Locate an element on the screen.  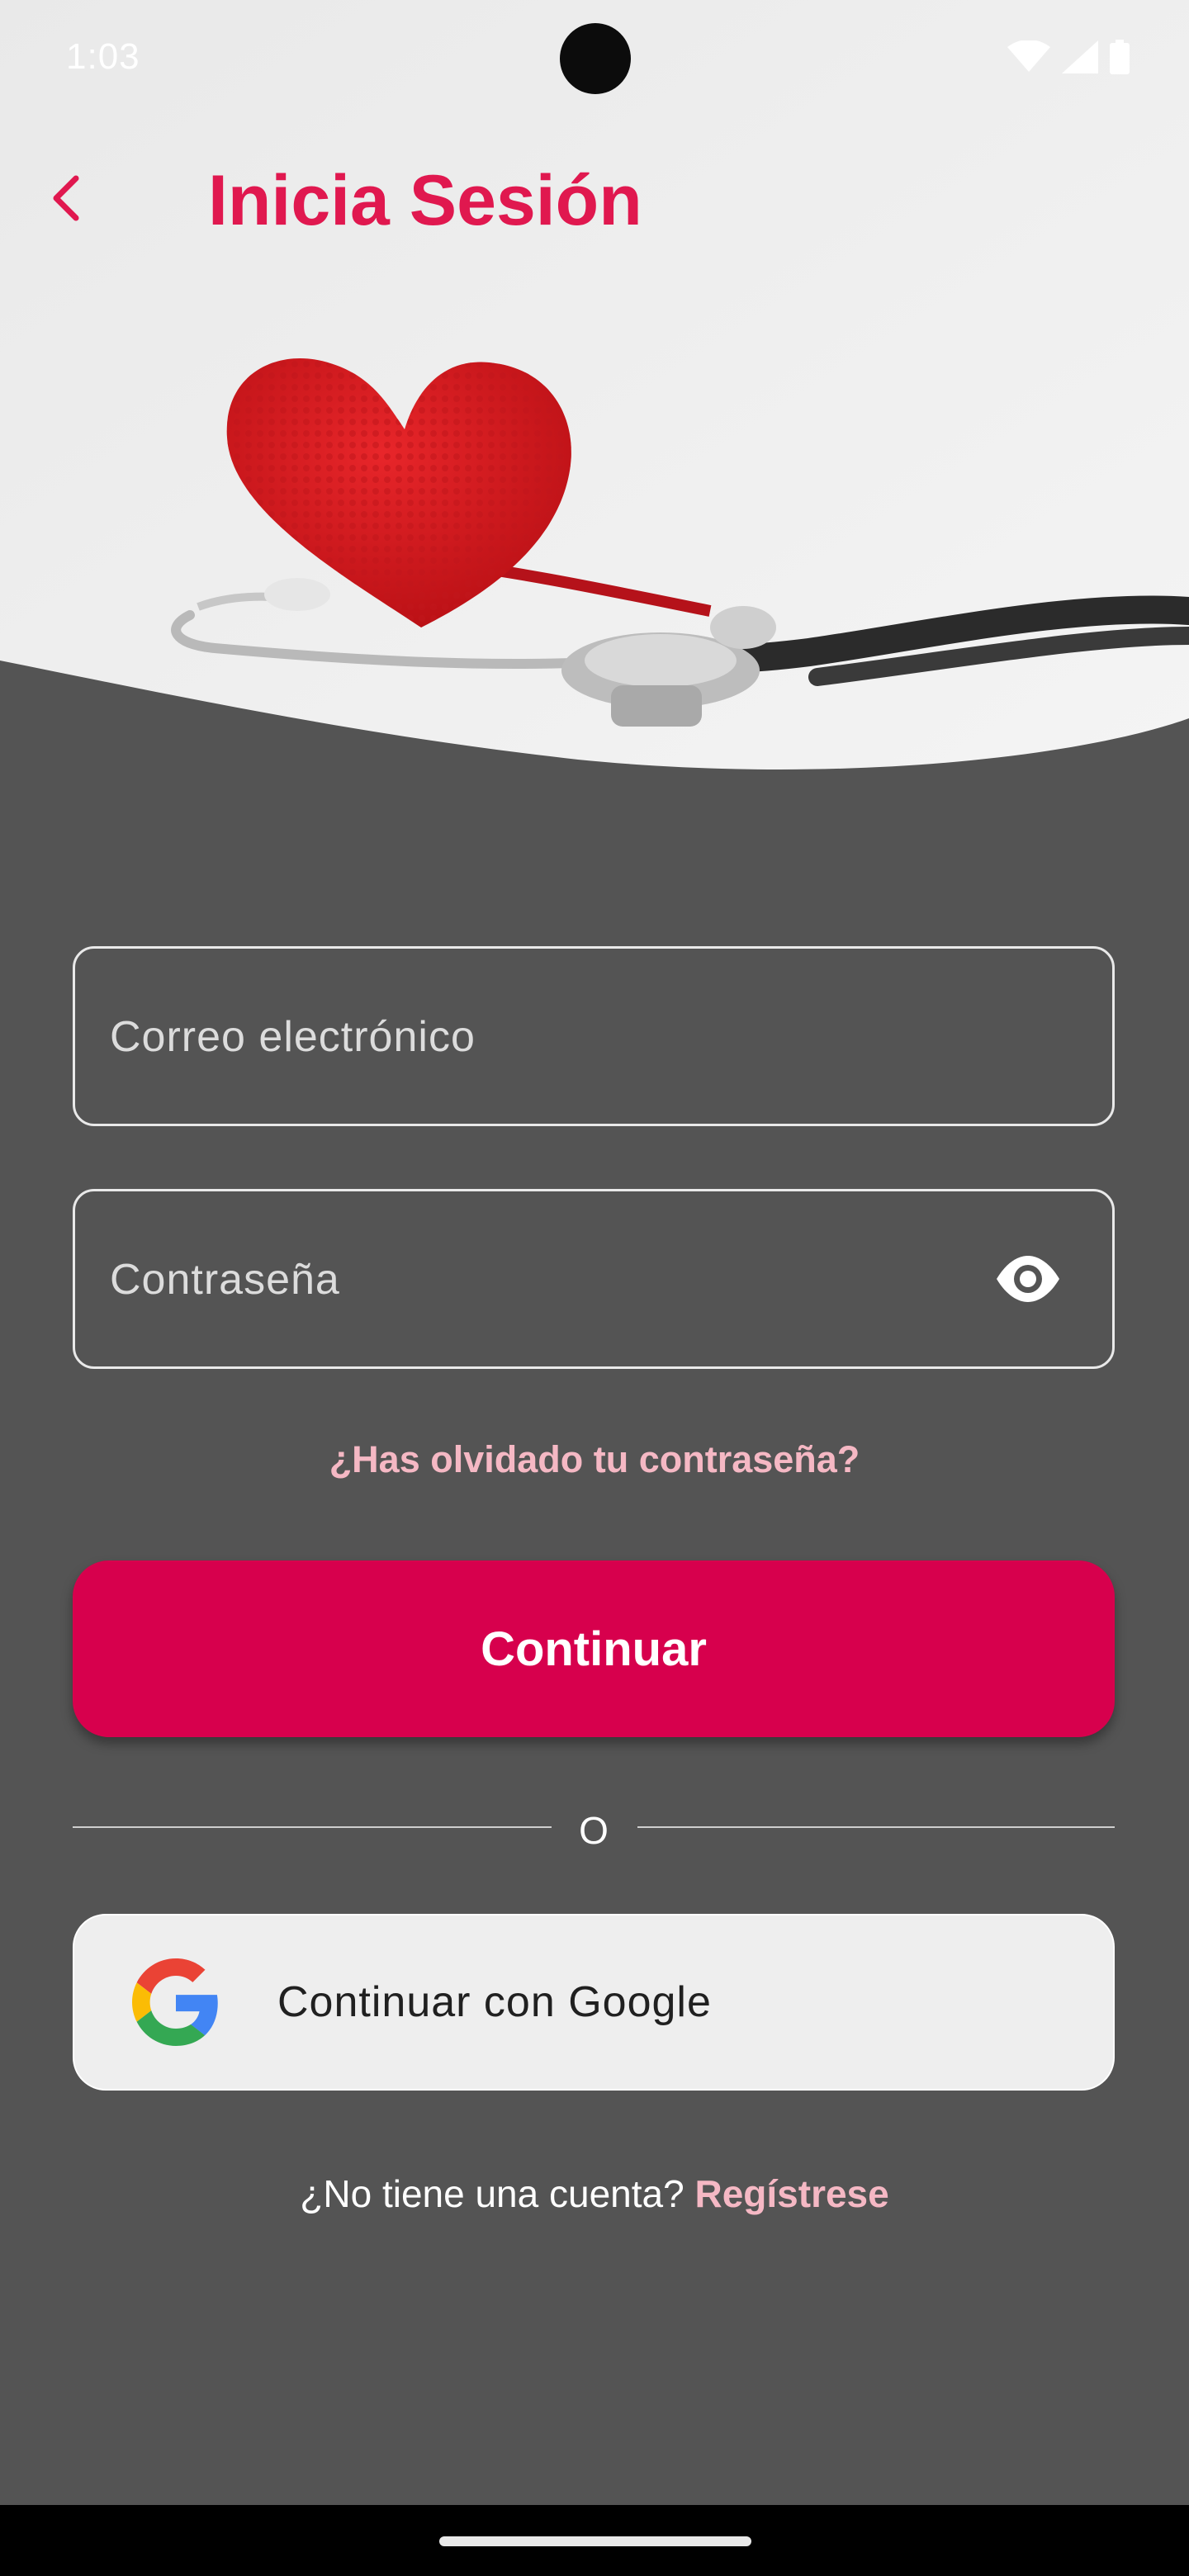
chevron-left-icon is located at coordinates (66, 198).